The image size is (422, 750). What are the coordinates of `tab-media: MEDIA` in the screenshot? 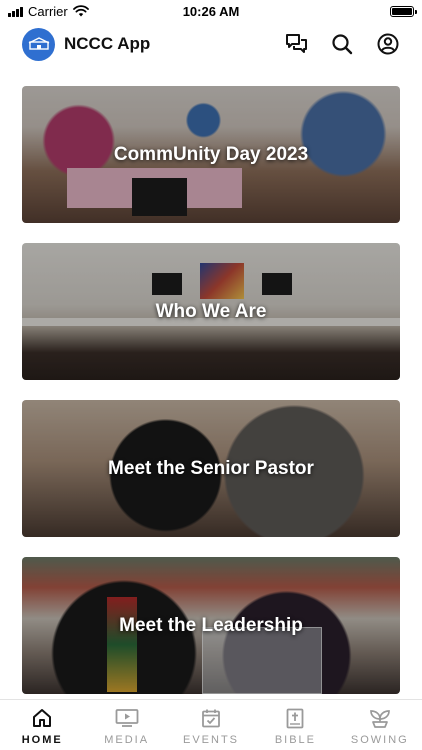 It's located at (126, 725).